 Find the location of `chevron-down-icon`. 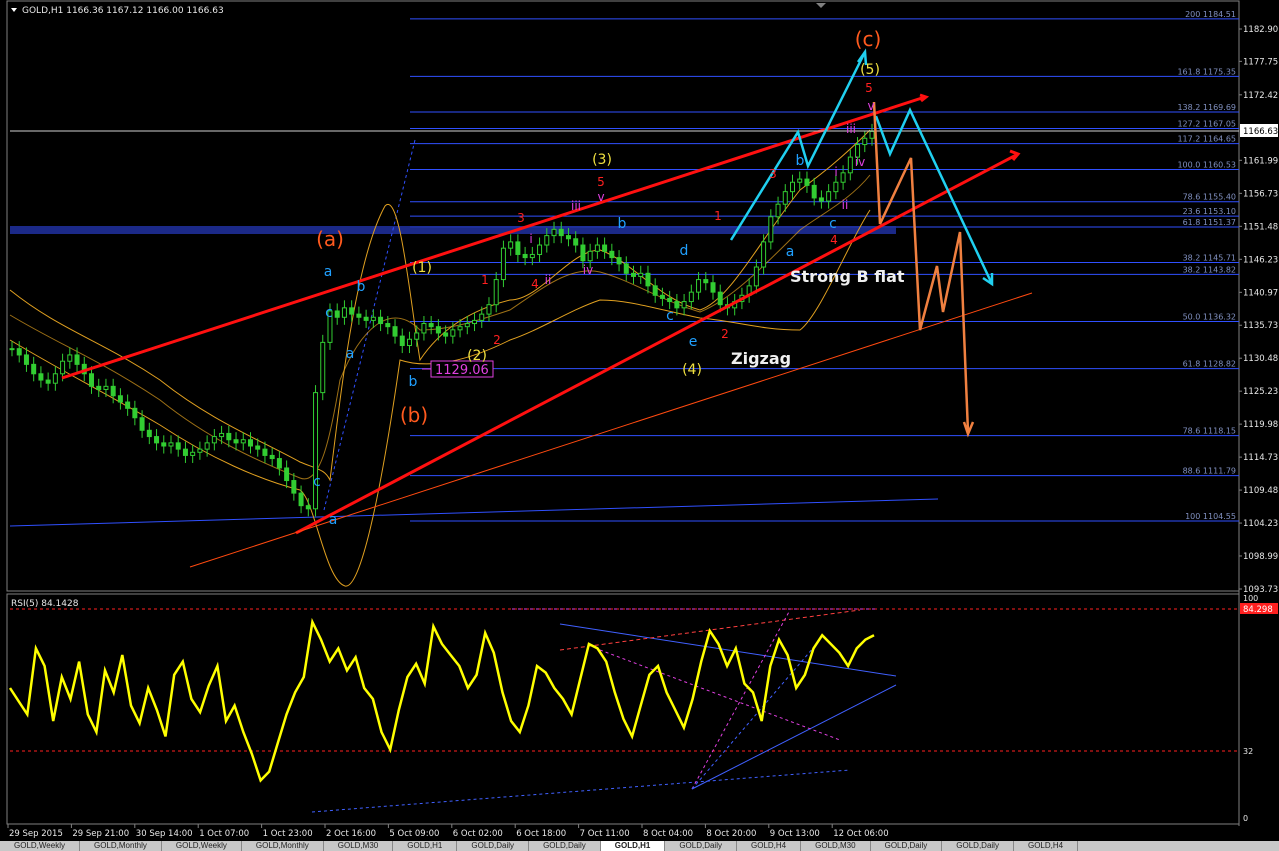

chevron-down-icon is located at coordinates (14, 10).